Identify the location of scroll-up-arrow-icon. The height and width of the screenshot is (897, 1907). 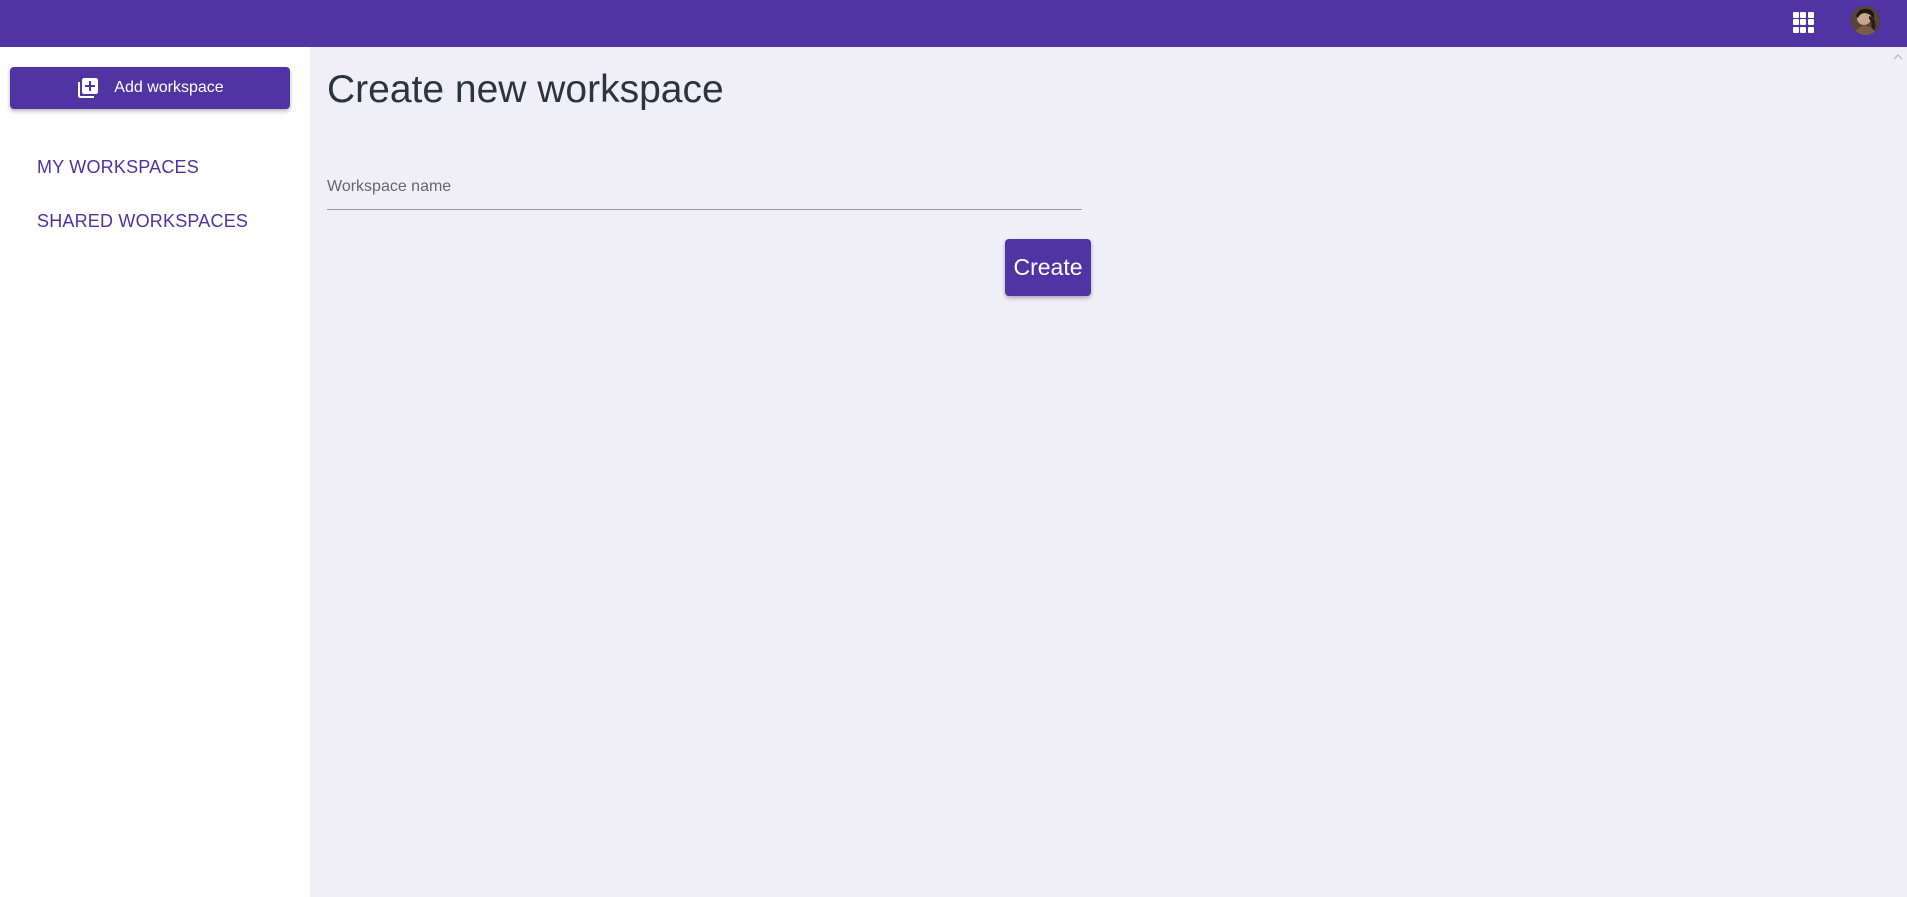
(1898, 57).